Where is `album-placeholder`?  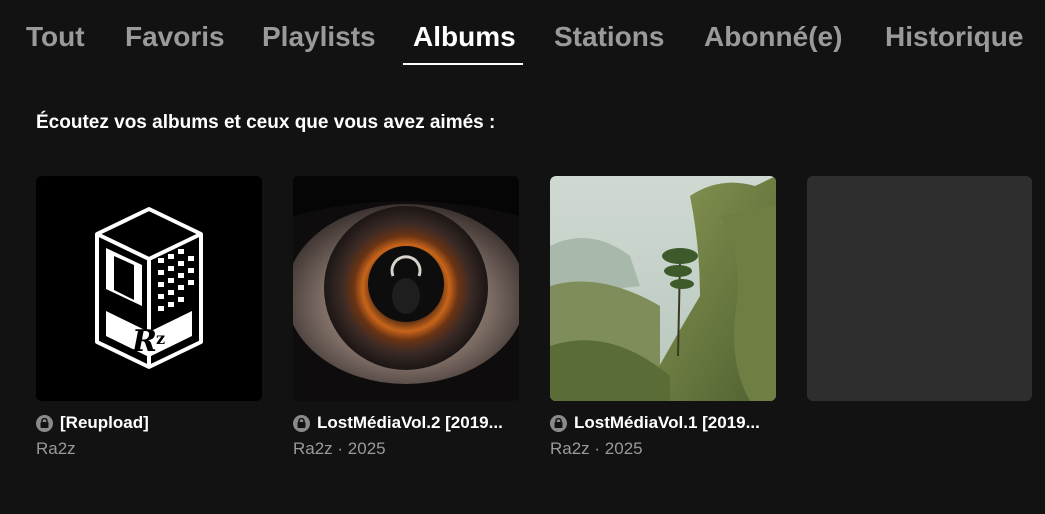 album-placeholder is located at coordinates (919, 288).